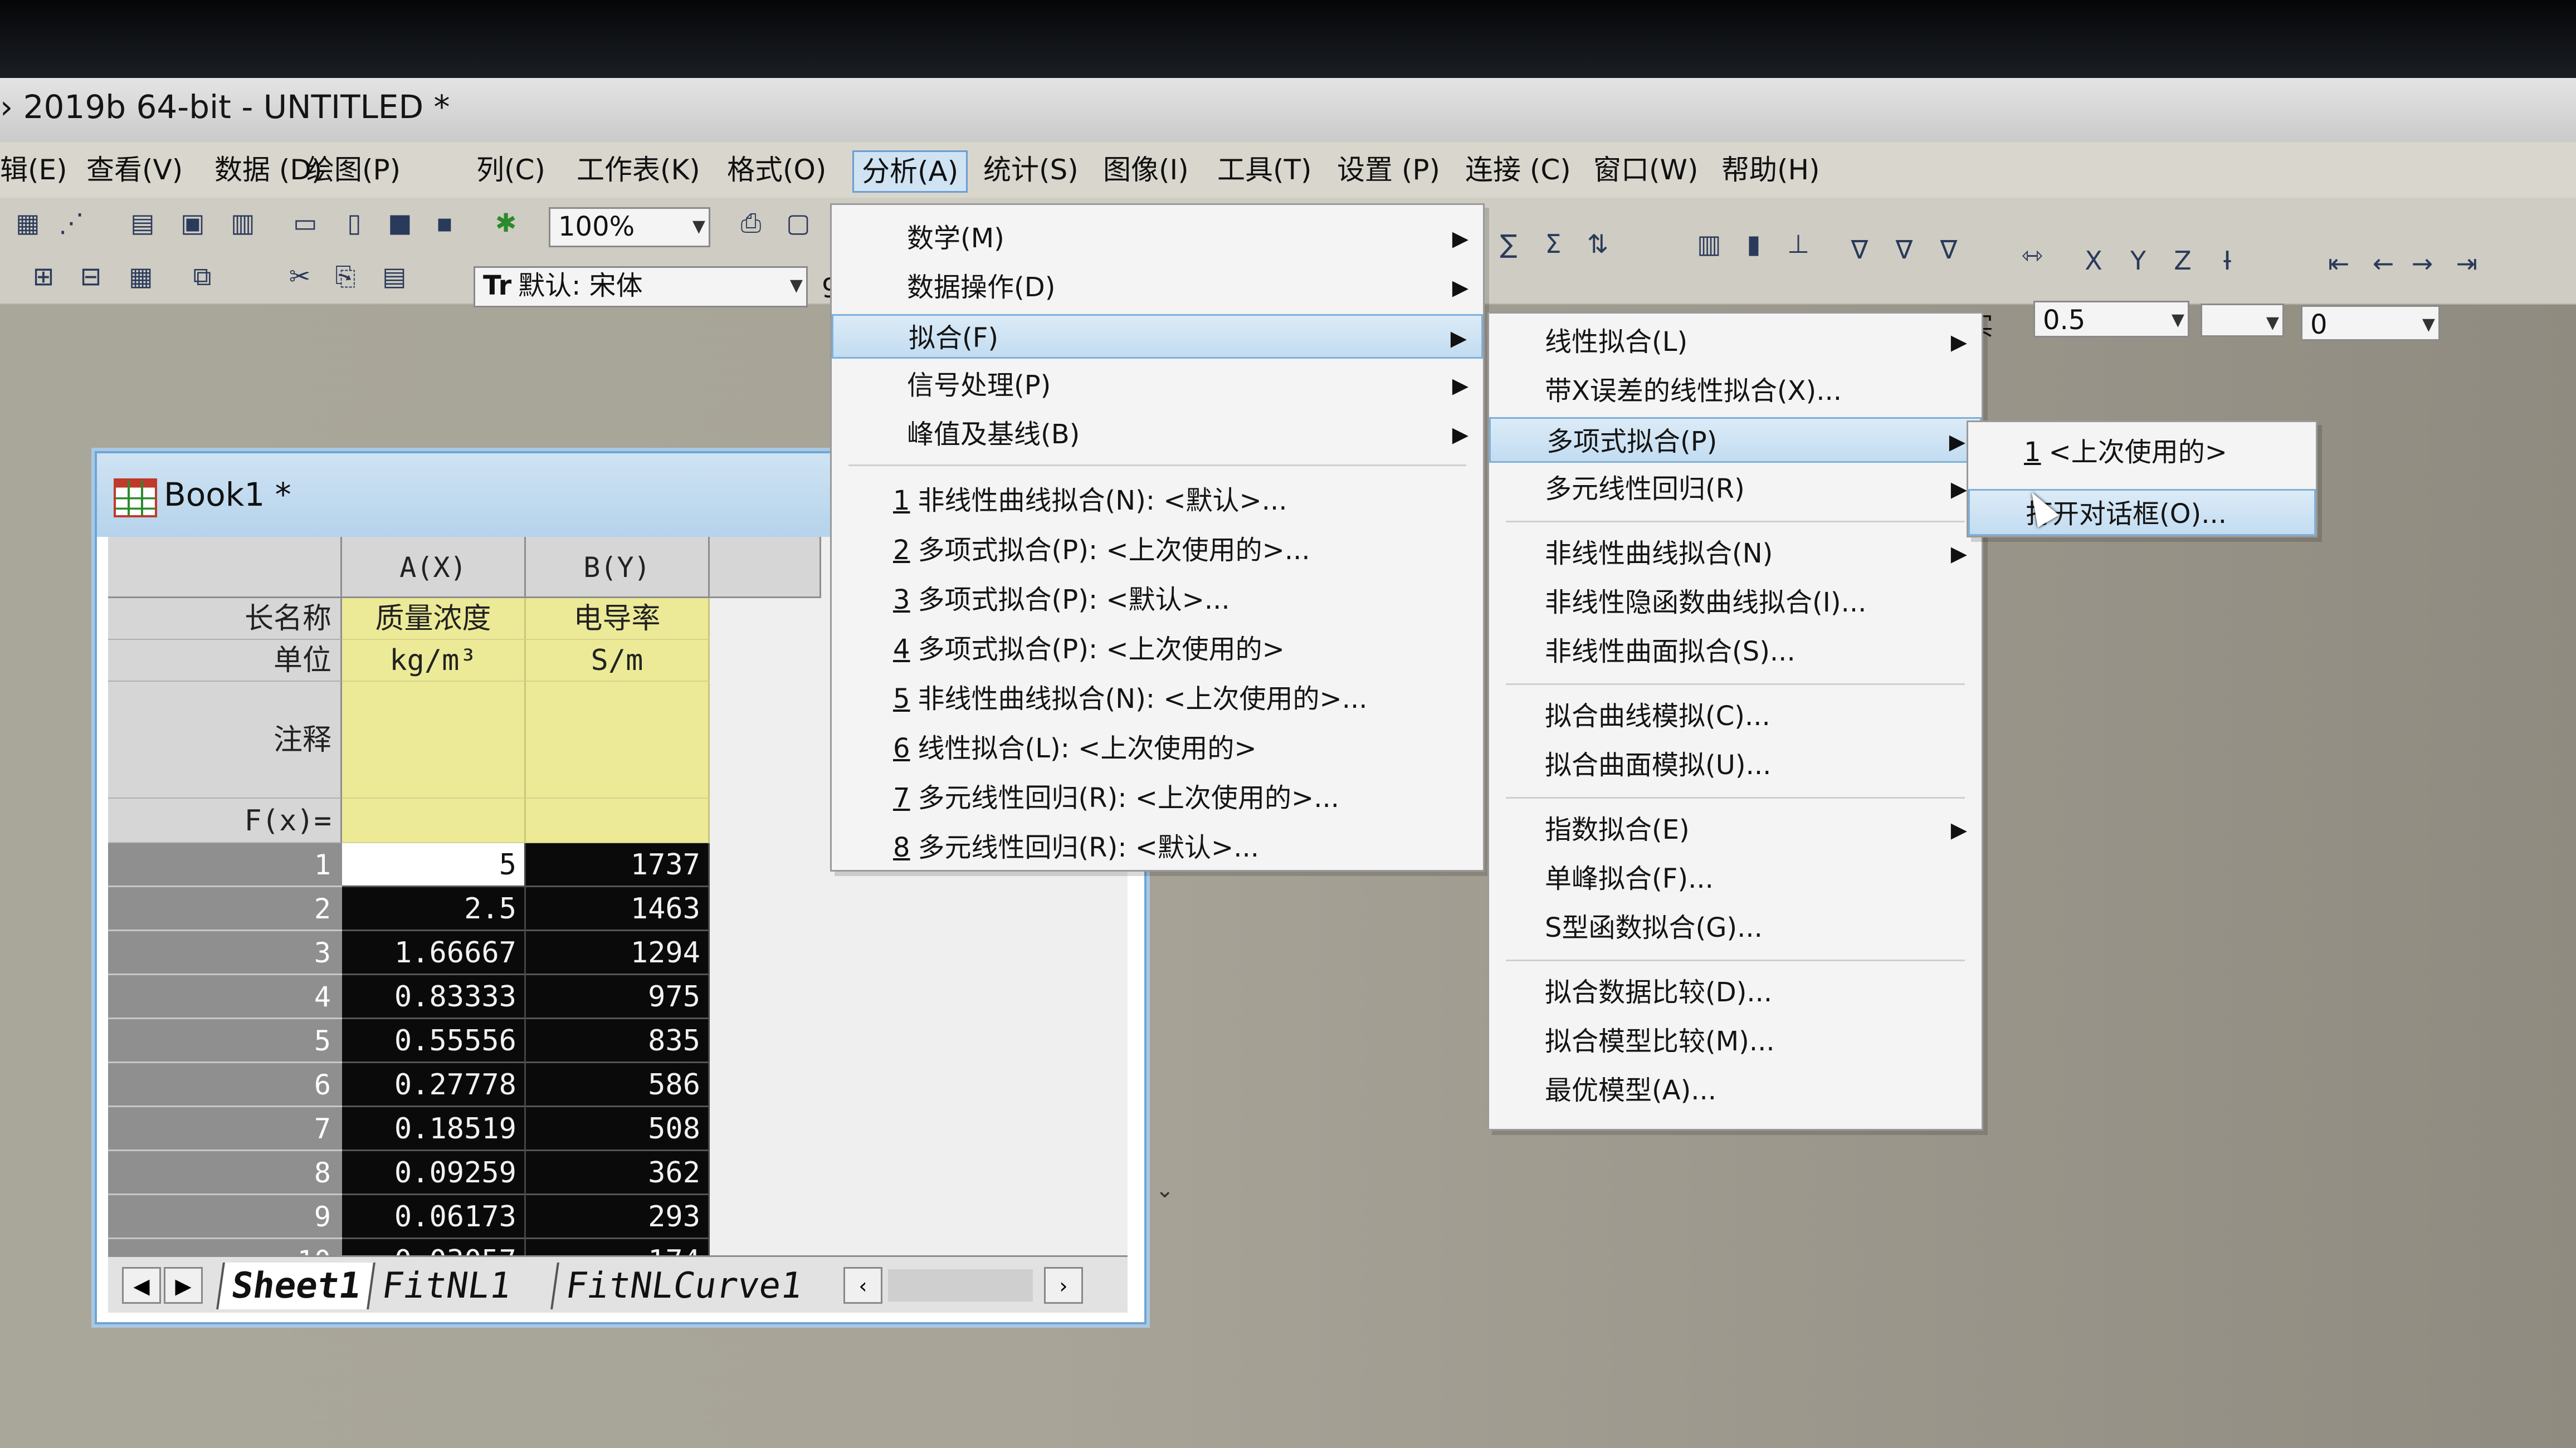  Describe the element at coordinates (618, 1217) in the screenshot. I see `table-cell: 293` at that location.